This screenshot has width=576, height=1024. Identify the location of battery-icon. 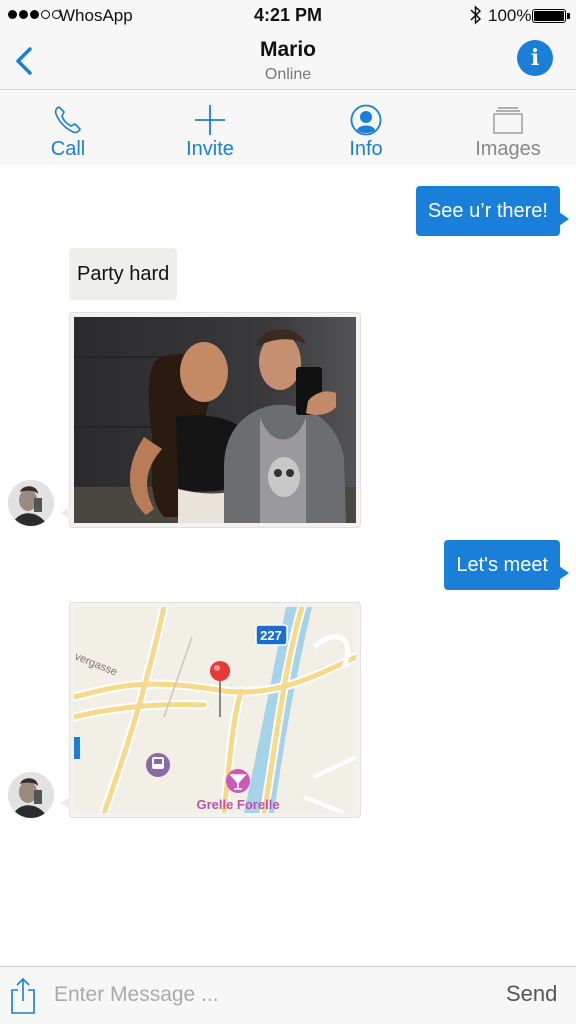
(549, 16).